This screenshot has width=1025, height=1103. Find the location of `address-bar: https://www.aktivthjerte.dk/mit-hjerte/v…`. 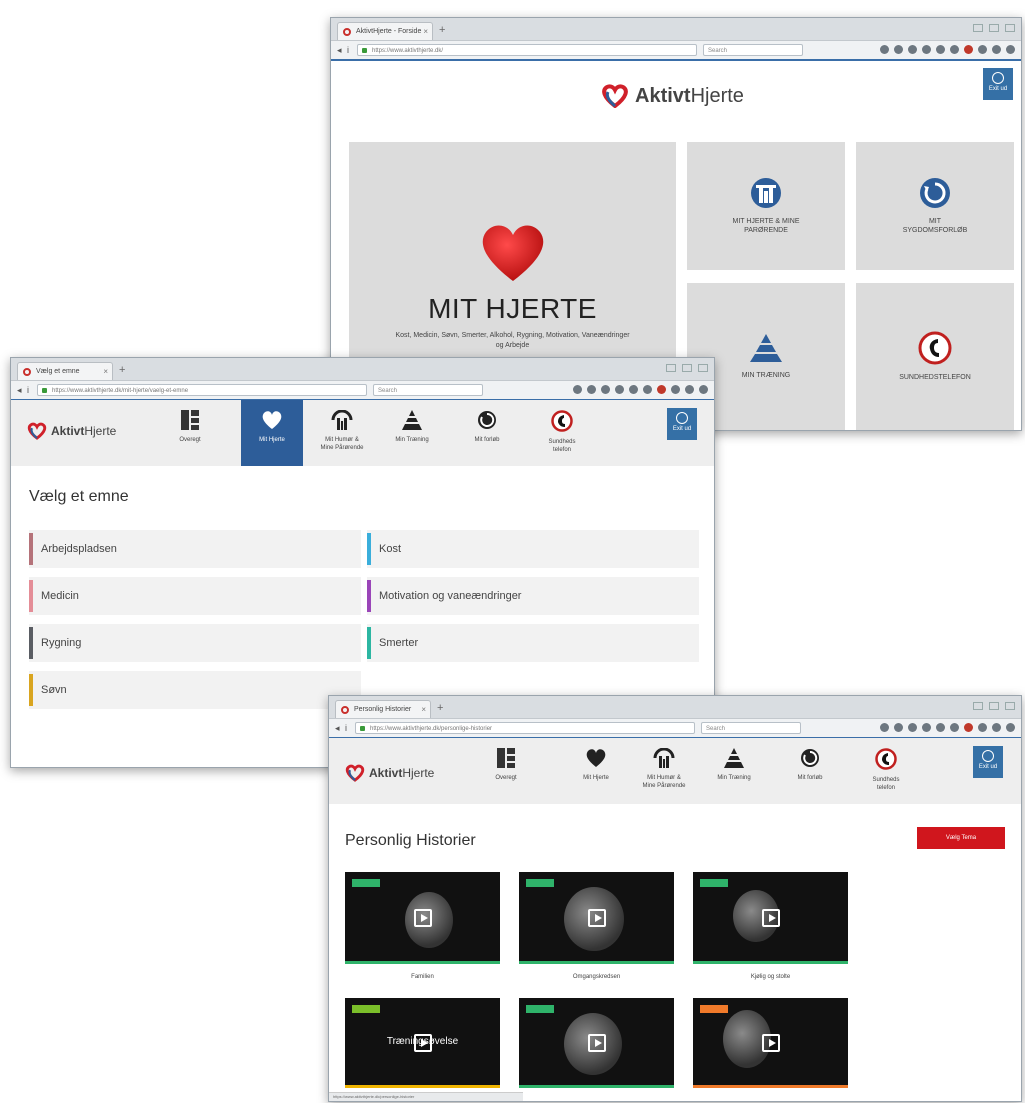

address-bar: https://www.aktivthjerte.dk/mit-hjerte/v… is located at coordinates (202, 390).